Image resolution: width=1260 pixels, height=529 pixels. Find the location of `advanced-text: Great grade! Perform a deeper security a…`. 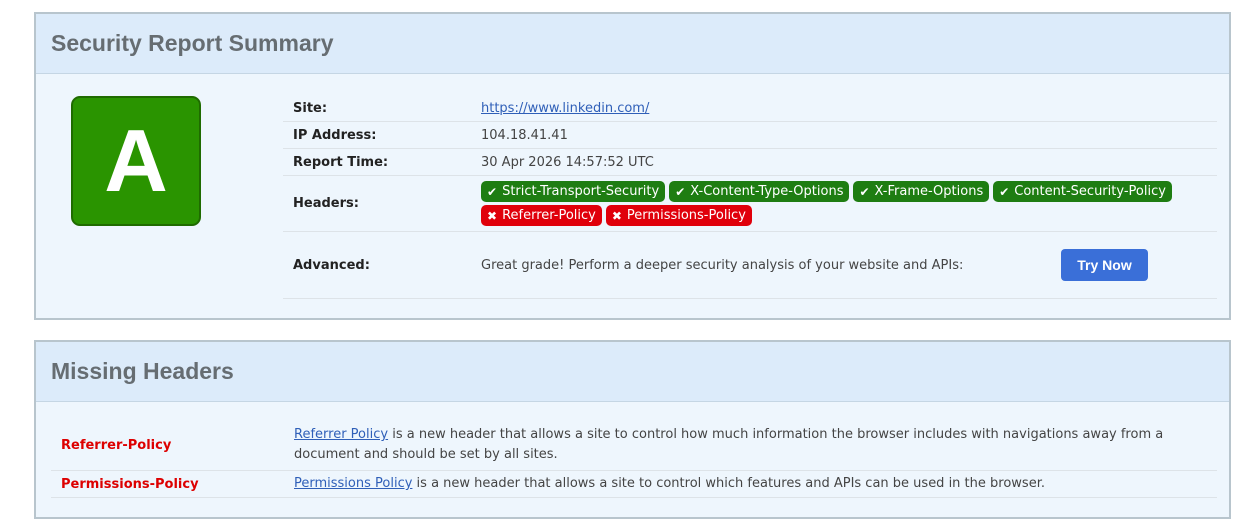

advanced-text: Great grade! Perform a deeper security a… is located at coordinates (722, 265).